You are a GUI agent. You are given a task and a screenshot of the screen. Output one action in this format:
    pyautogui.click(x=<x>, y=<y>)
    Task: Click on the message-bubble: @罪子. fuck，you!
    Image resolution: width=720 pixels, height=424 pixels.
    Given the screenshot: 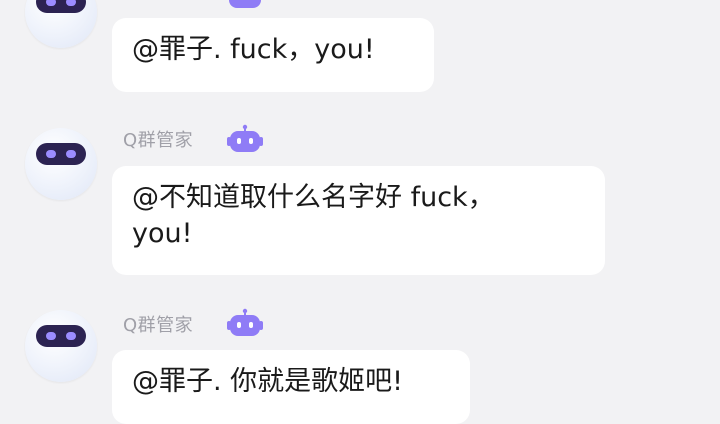 What is the action you would take?
    pyautogui.click(x=273, y=55)
    